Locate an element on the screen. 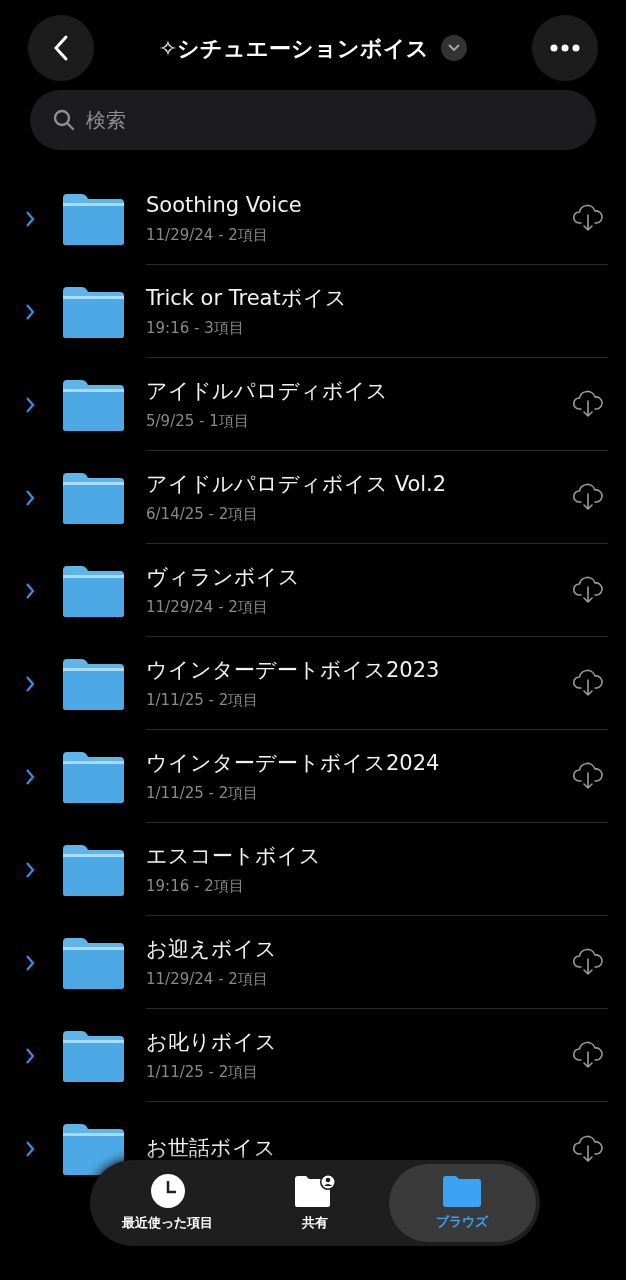  clock-icon is located at coordinates (167, 1191).